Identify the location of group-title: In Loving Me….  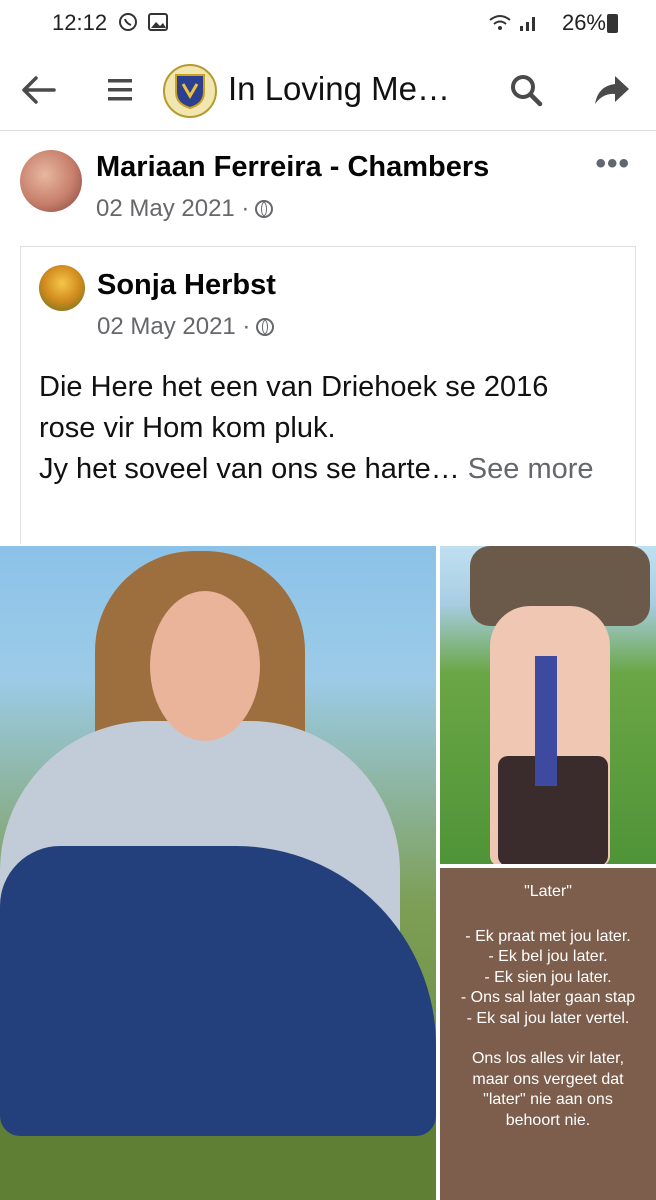
(339, 89).